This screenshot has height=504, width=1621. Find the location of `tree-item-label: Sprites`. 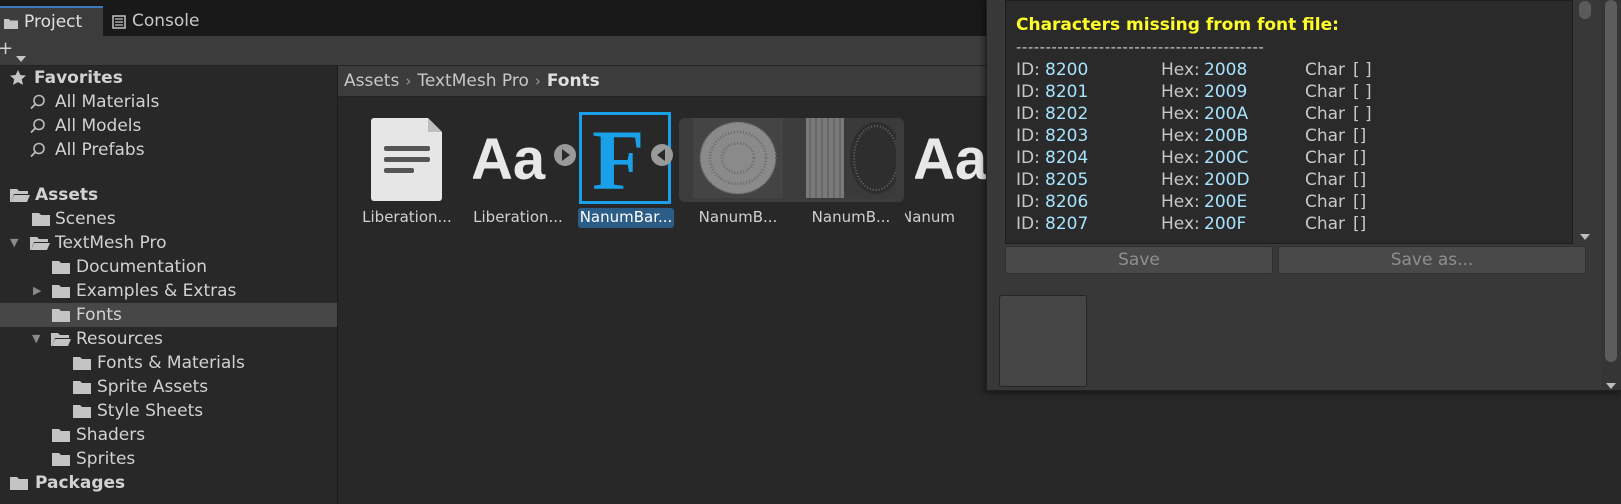

tree-item-label: Sprites is located at coordinates (106, 459).